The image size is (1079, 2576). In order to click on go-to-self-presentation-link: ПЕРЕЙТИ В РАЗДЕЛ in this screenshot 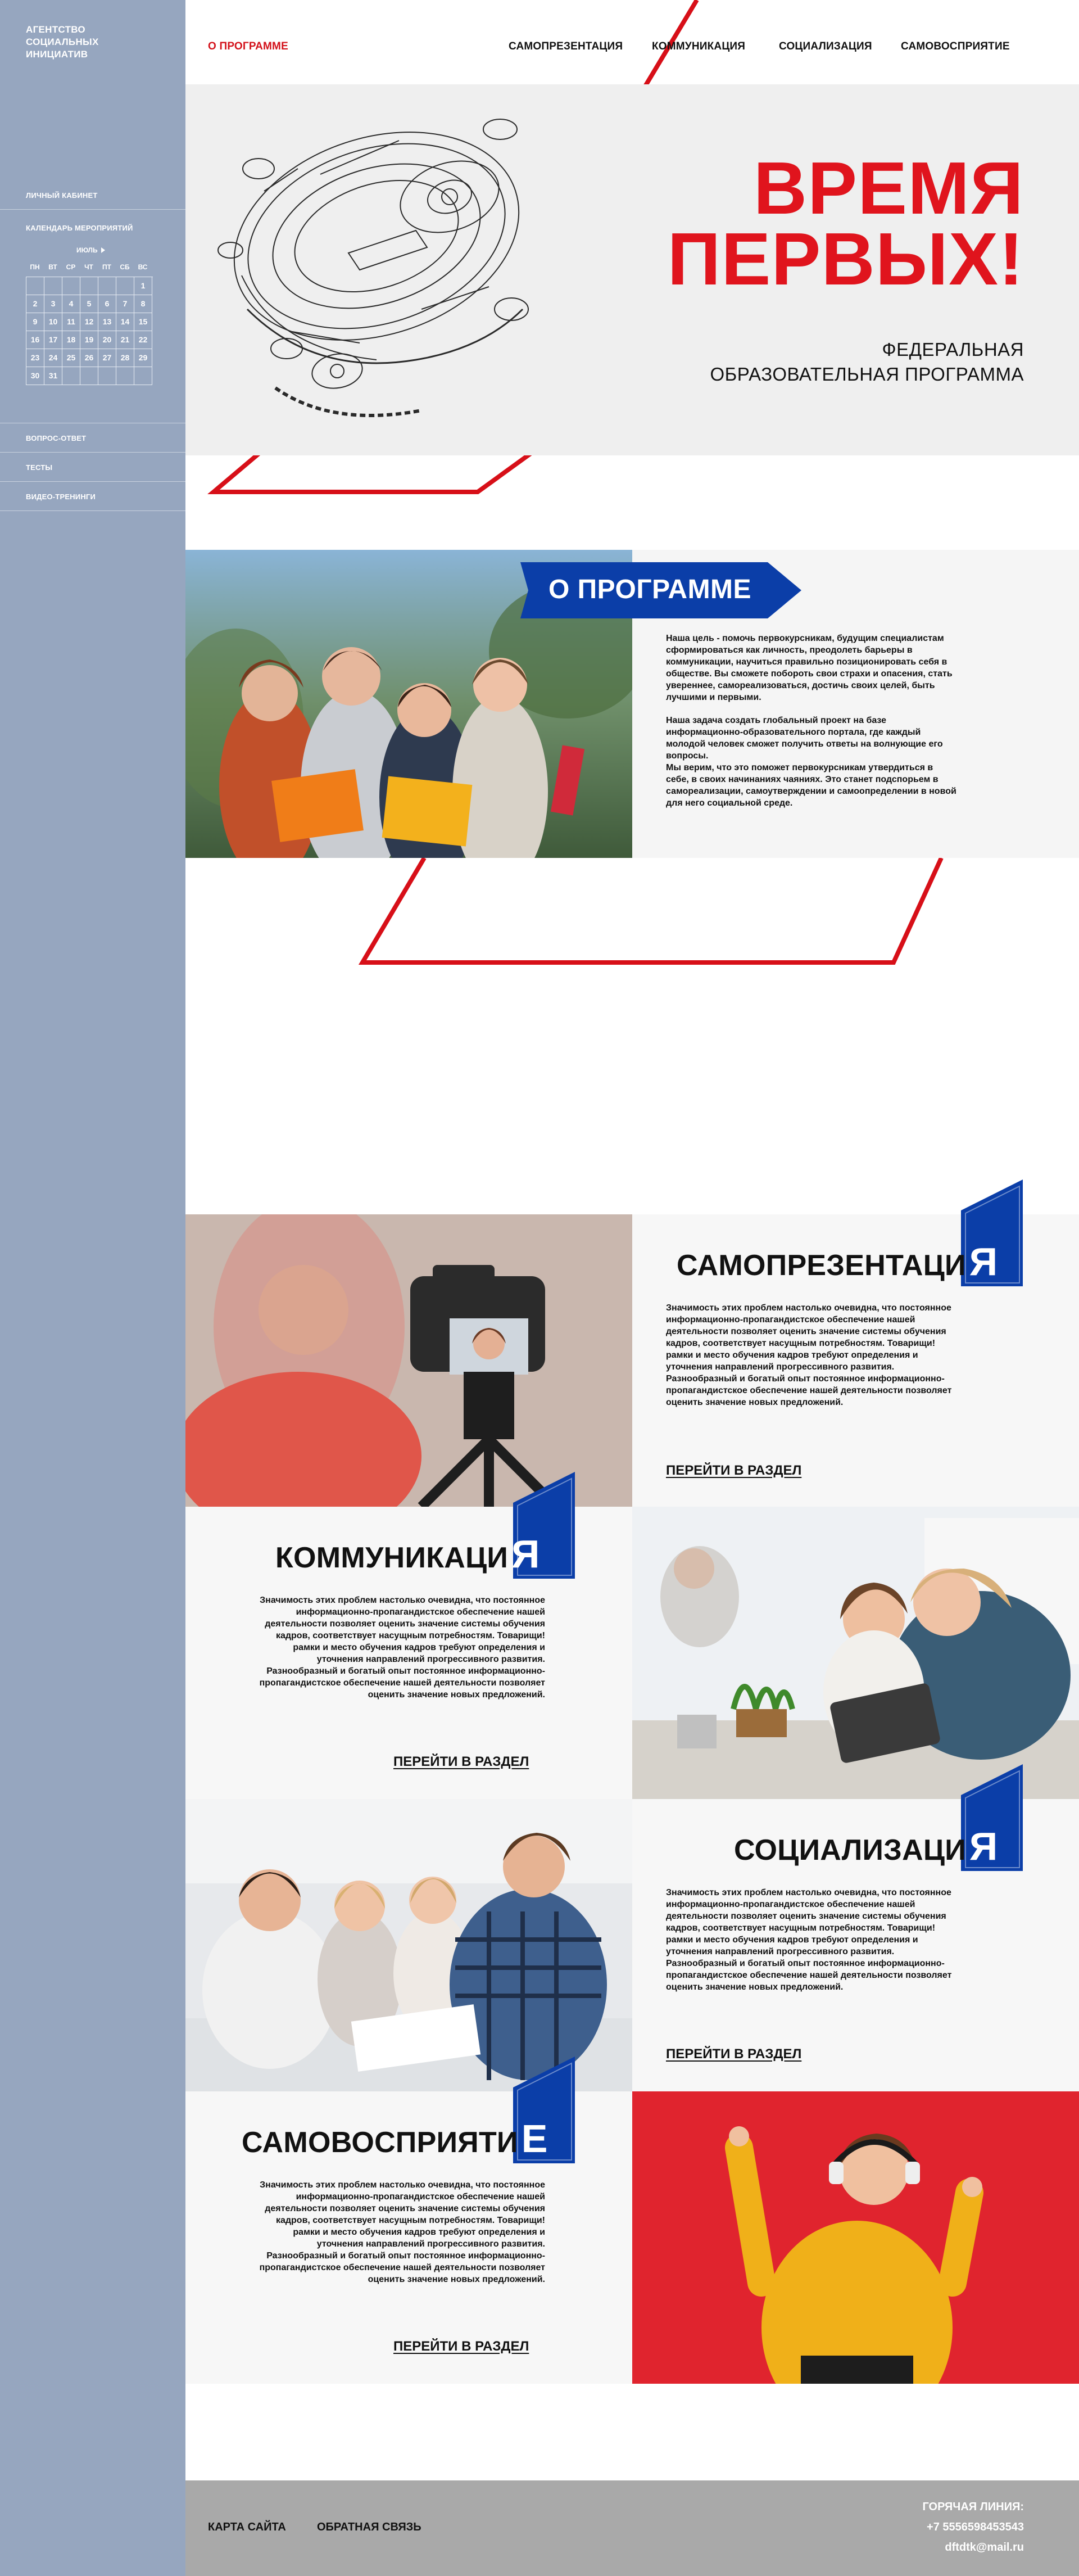, I will do `click(733, 1471)`.